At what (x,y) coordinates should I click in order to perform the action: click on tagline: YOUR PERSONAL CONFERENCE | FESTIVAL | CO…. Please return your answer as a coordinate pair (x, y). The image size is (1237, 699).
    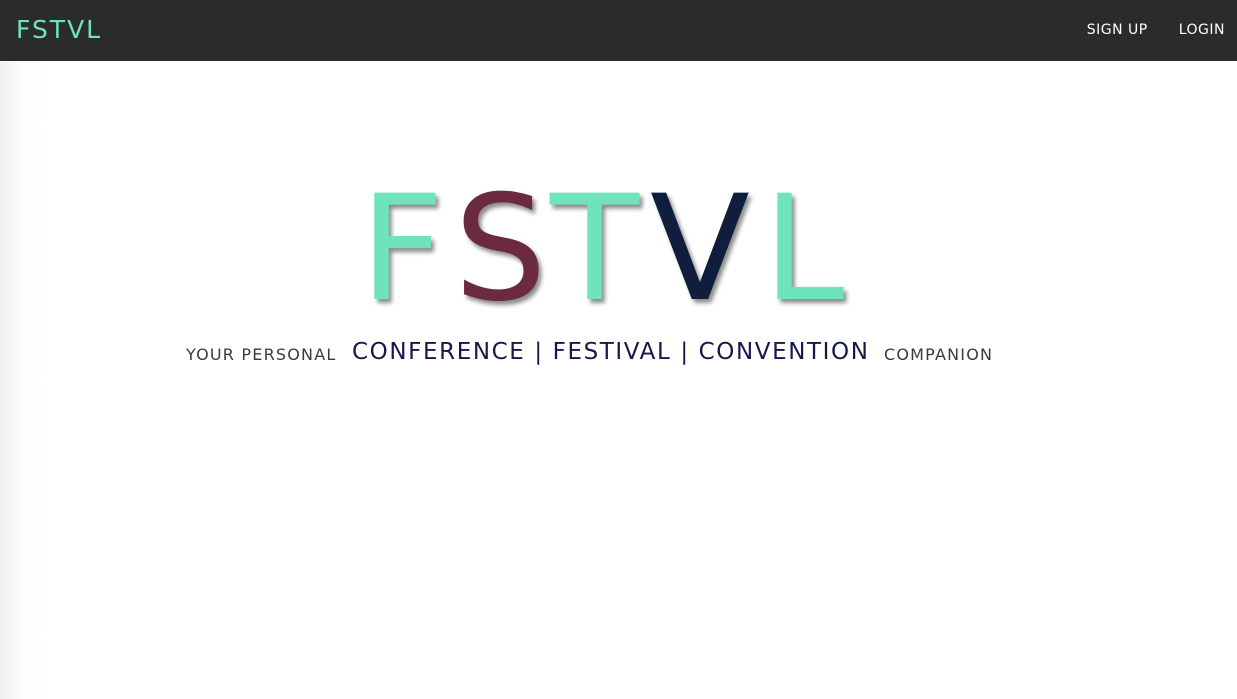
    Looking at the image, I should click on (601, 354).